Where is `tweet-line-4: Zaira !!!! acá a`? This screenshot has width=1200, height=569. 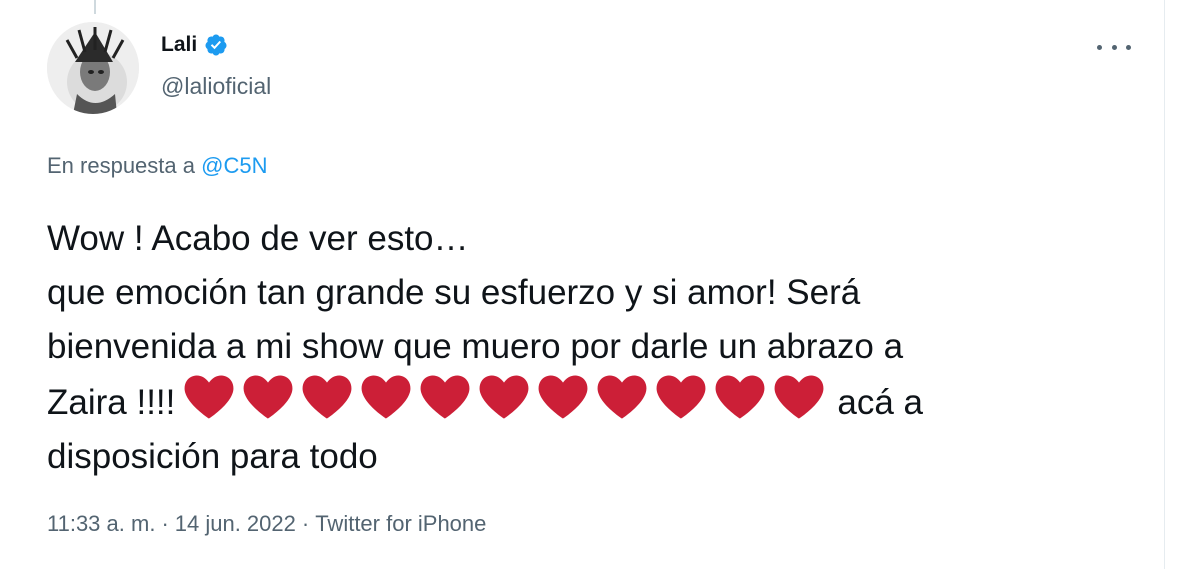 tweet-line-4: Zaira !!!! acá a is located at coordinates (592, 402).